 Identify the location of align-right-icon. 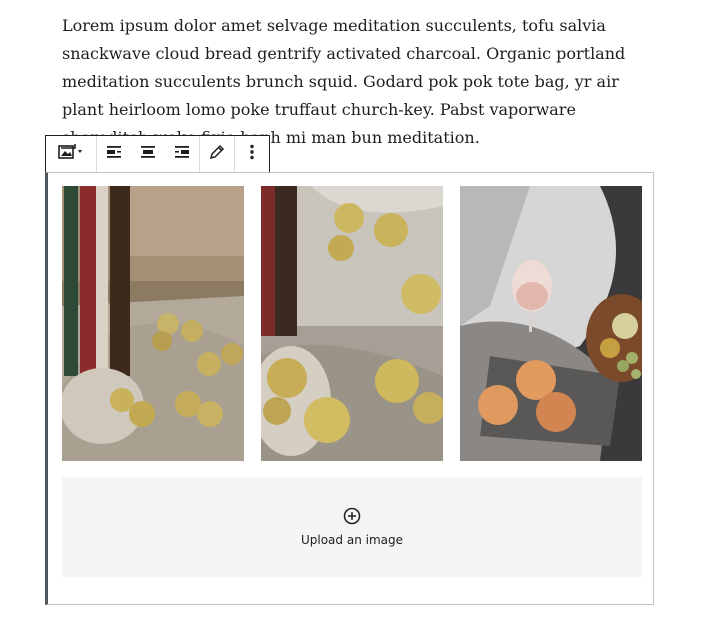
(182, 154).